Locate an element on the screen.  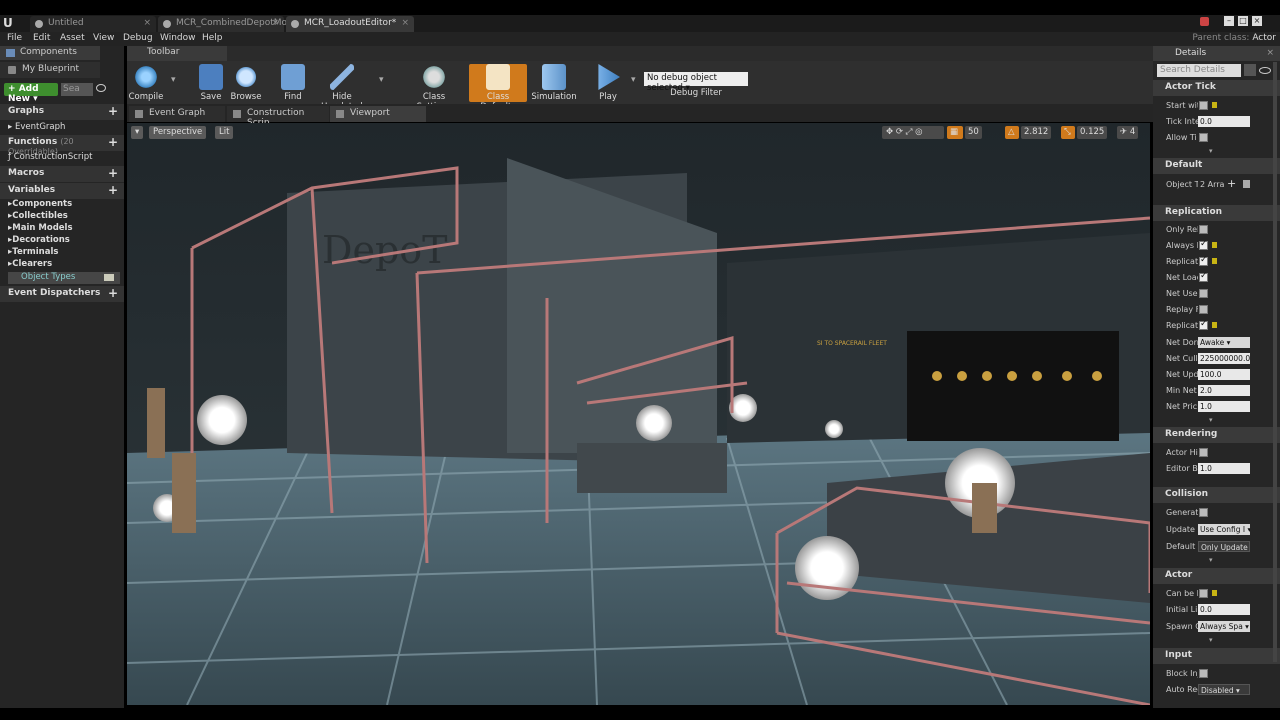
replicate-movement-checkbox is located at coordinates (1203, 260).